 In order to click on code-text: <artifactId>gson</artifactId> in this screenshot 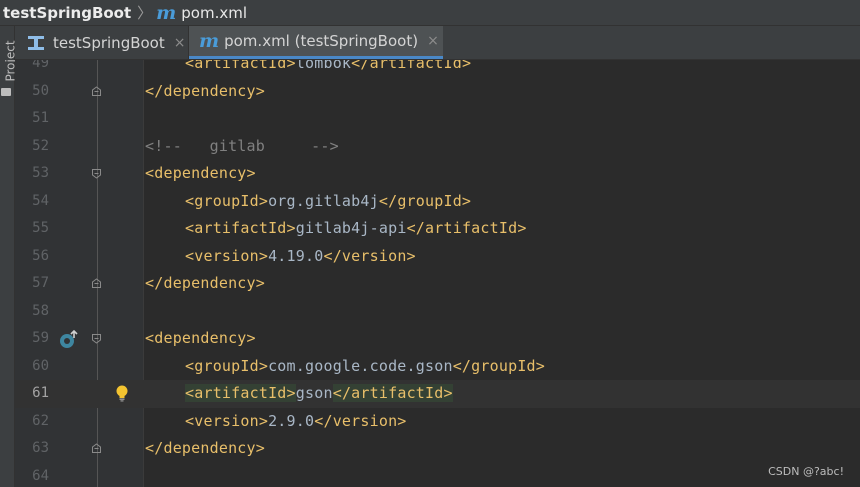, I will do `click(319, 393)`.